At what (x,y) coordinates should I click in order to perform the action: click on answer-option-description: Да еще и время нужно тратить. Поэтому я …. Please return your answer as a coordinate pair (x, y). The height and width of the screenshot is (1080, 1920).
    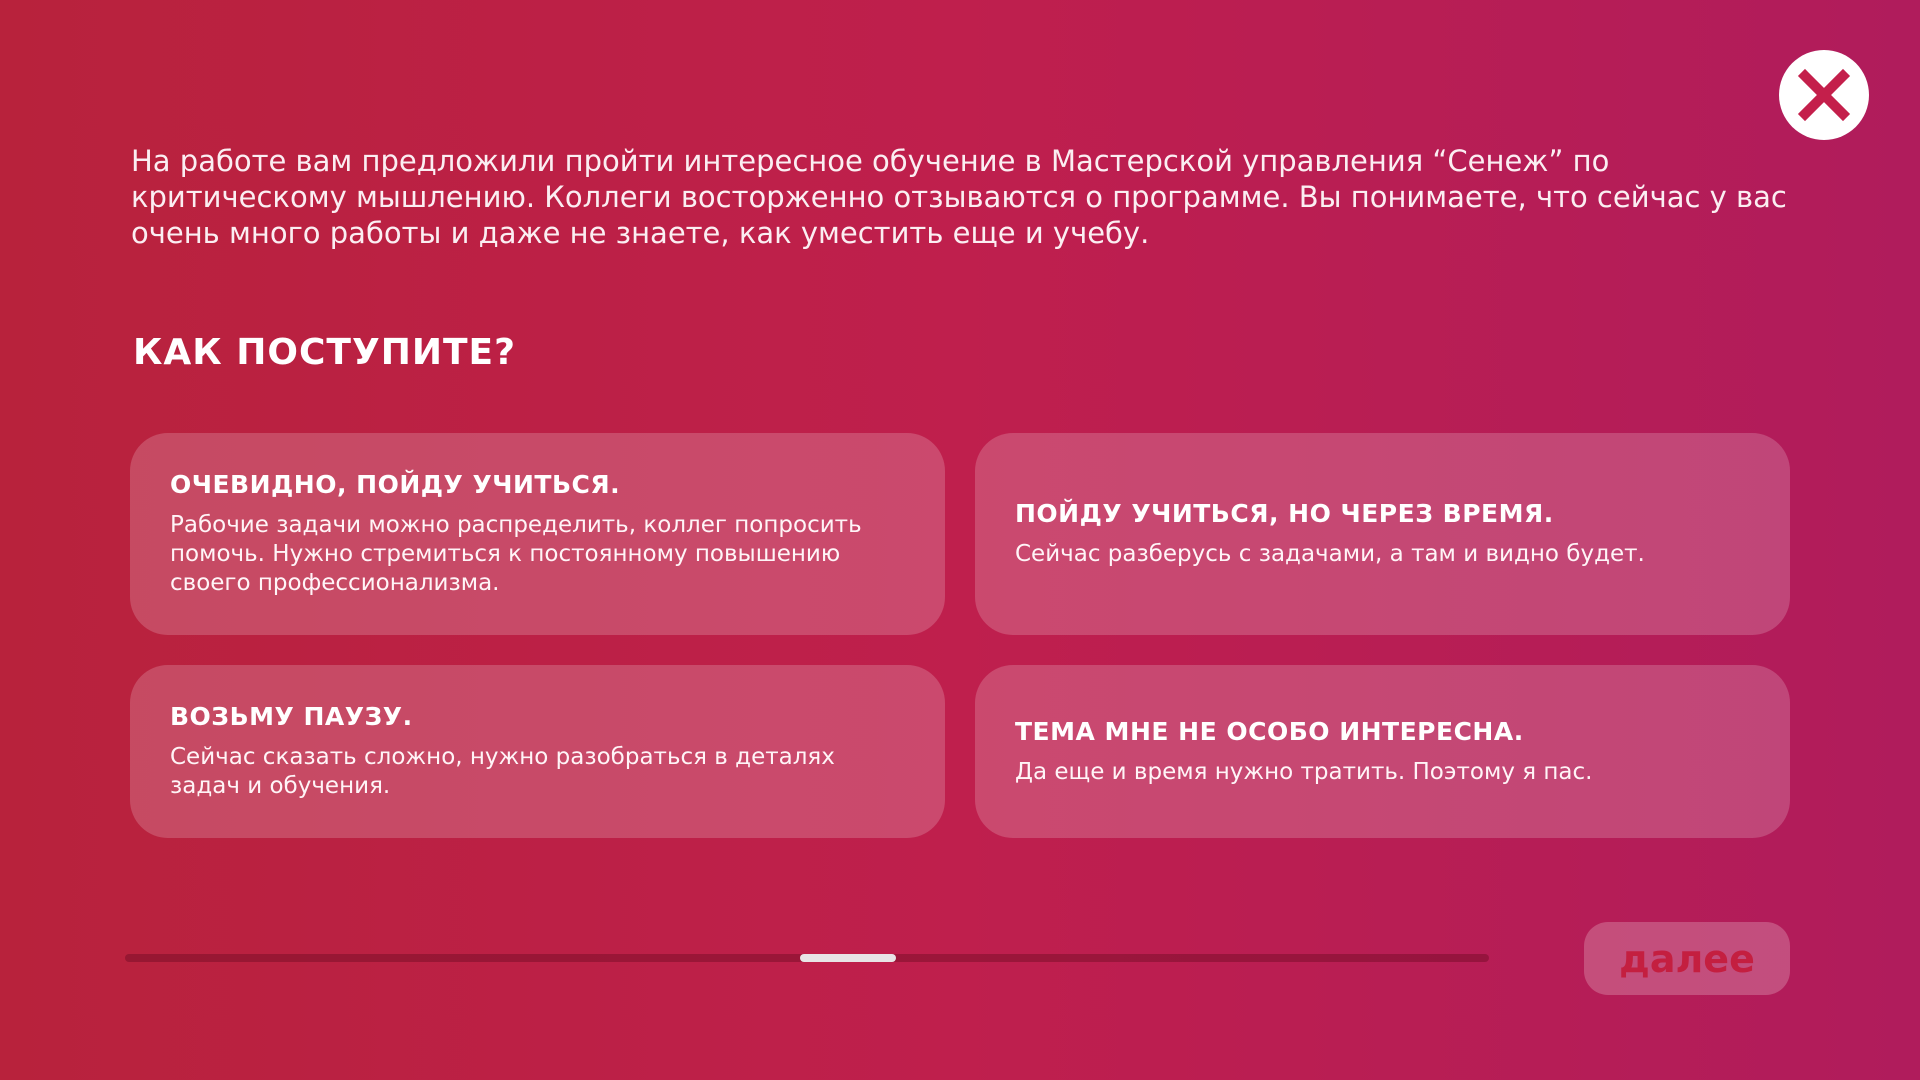
    Looking at the image, I should click on (1304, 771).